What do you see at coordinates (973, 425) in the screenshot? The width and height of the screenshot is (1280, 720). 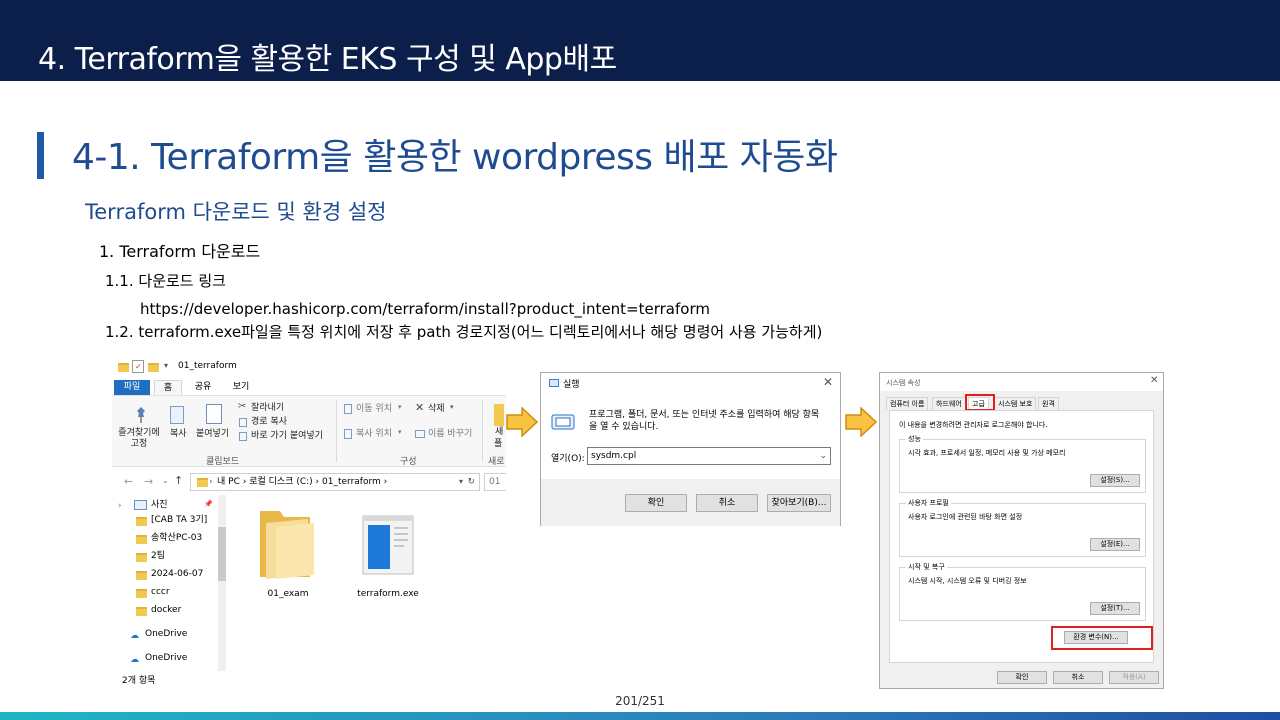 I see `admin-note: 이 내용을 변경하려면 관리자로 로그온해야 합니다.` at bounding box center [973, 425].